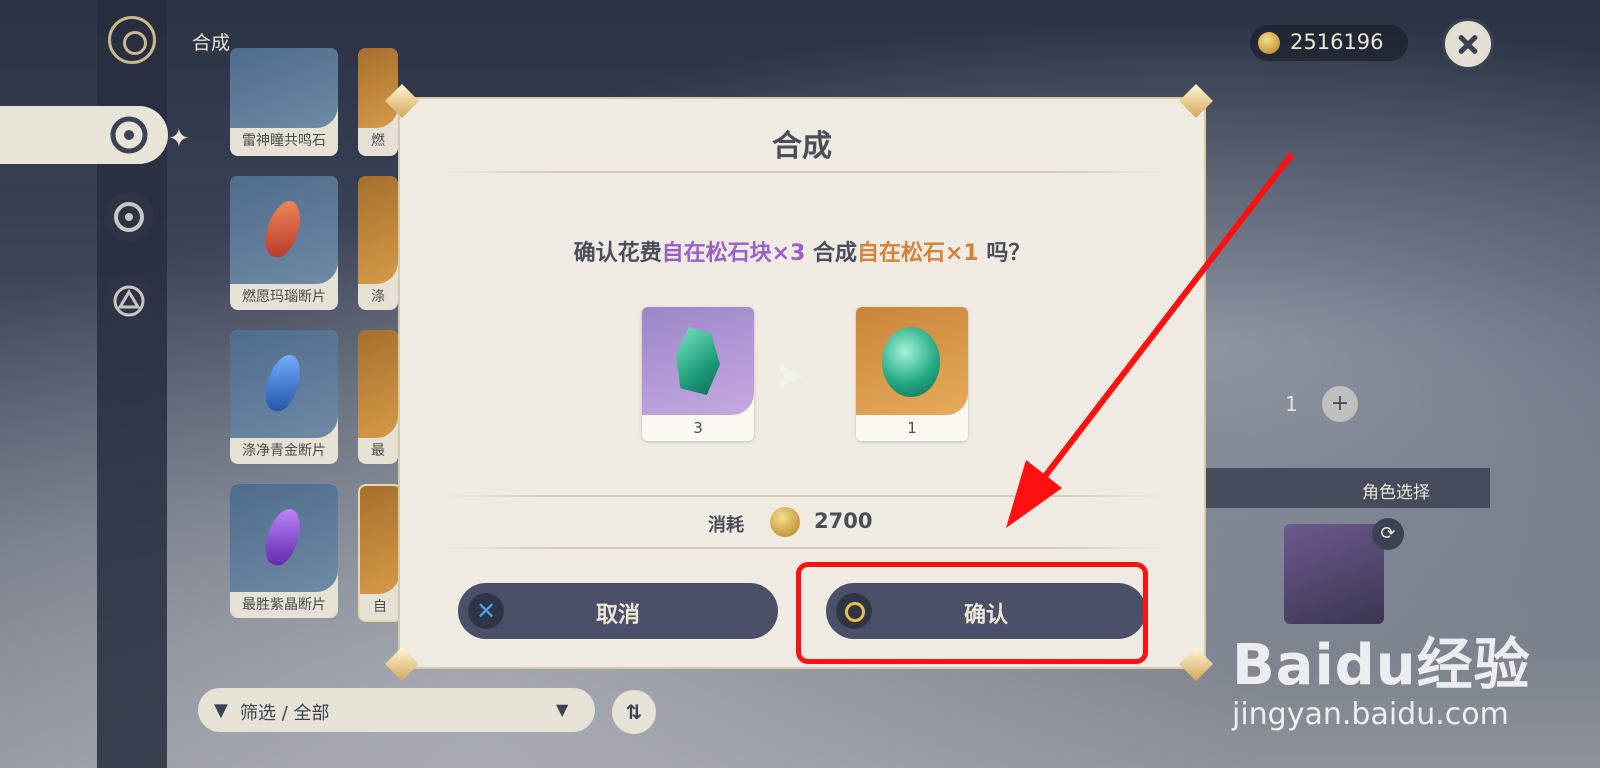 The height and width of the screenshot is (768, 1600). I want to click on watermark-url: jingyan.baidu.com, so click(1370, 714).